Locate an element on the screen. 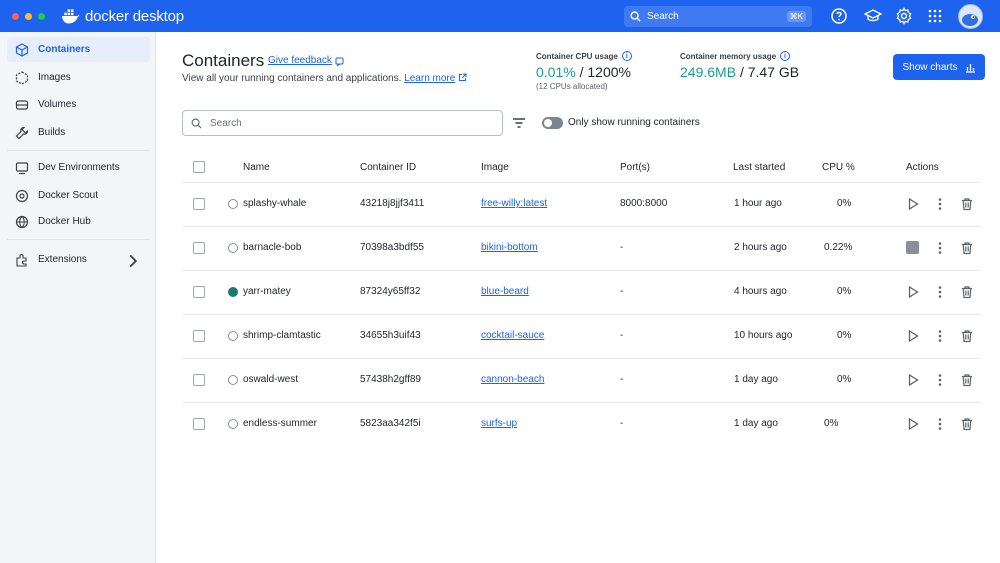  cpu-note: (12 CPUs allocated) is located at coordinates (572, 86).